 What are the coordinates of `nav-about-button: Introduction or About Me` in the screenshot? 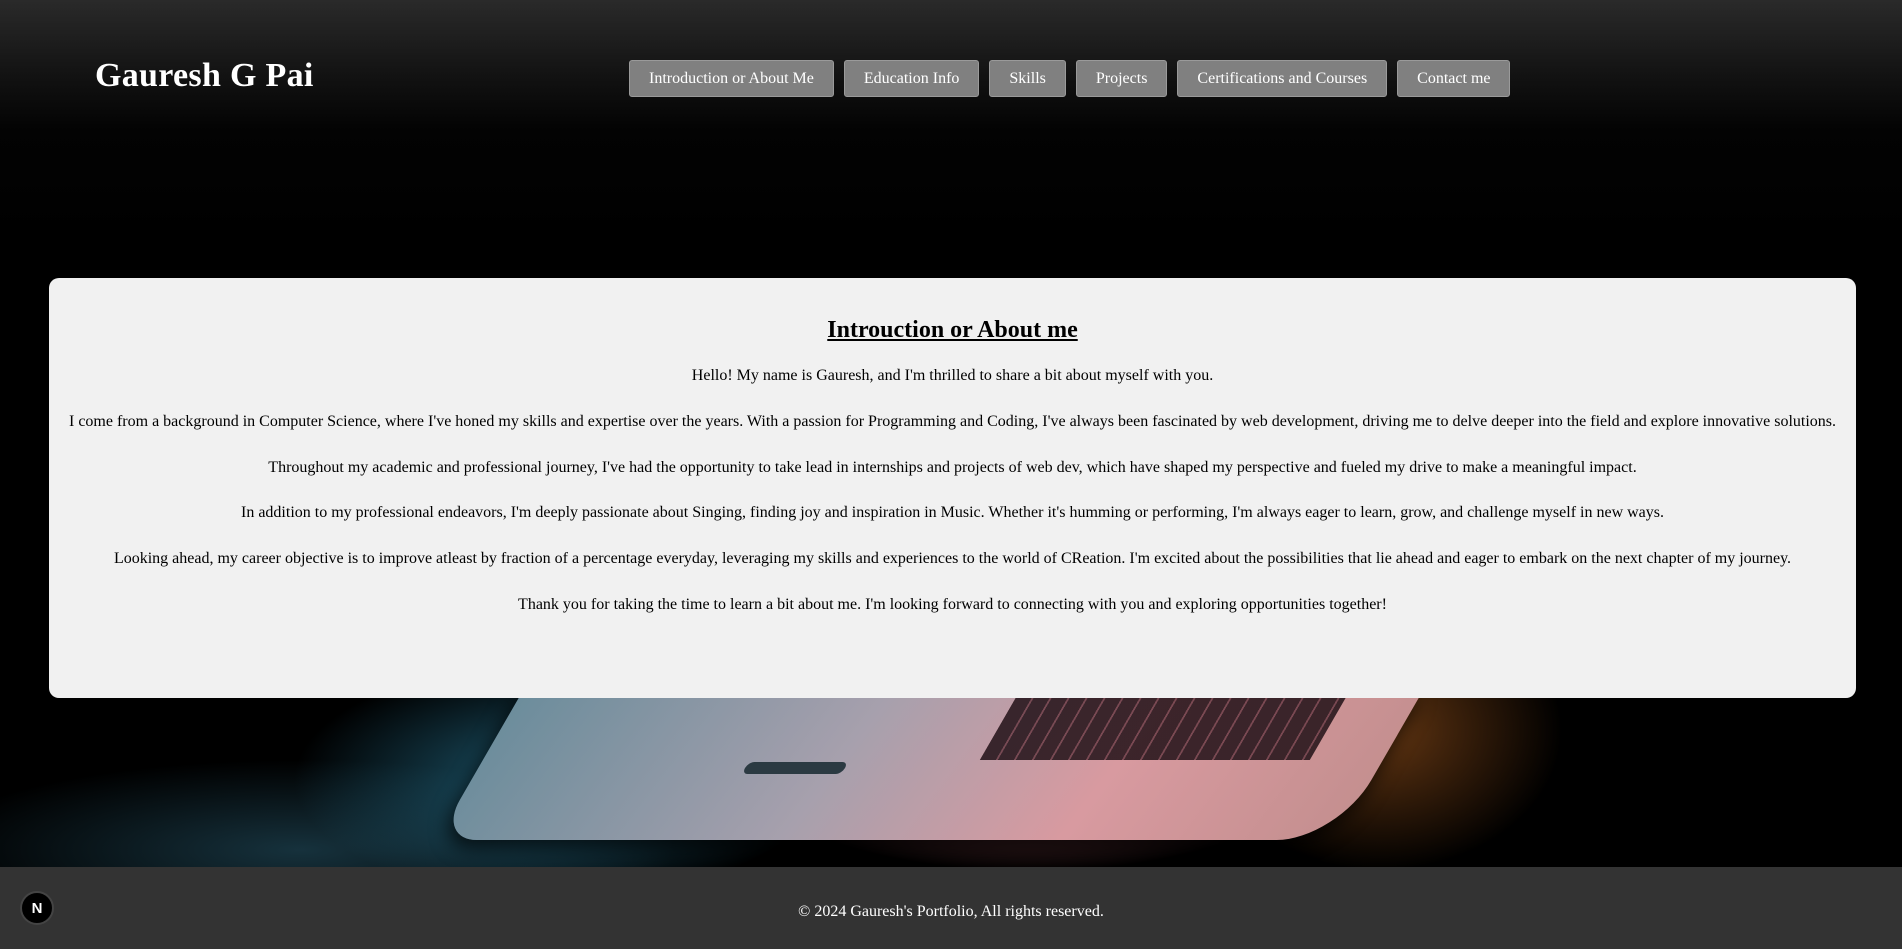 It's located at (731, 78).